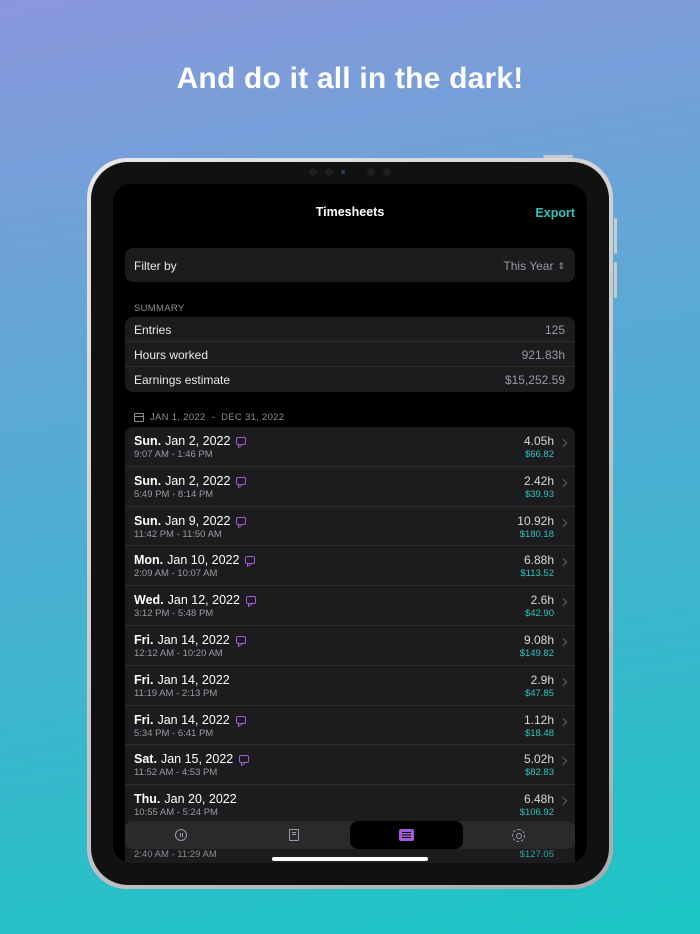 This screenshot has width=700, height=934. I want to click on entry-time: 3:12 PM - 5:48 PM, so click(174, 614).